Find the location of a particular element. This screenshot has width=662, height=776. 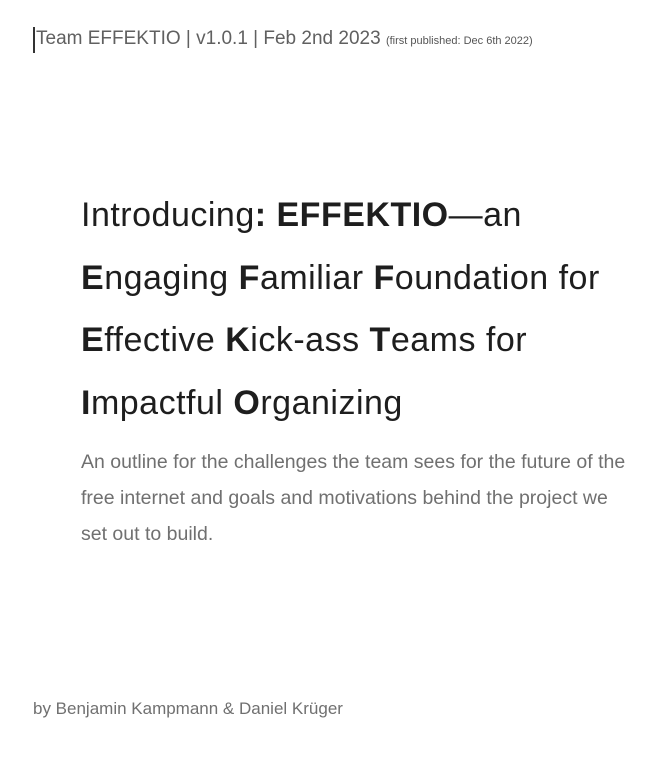

title-initial: O is located at coordinates (247, 402).